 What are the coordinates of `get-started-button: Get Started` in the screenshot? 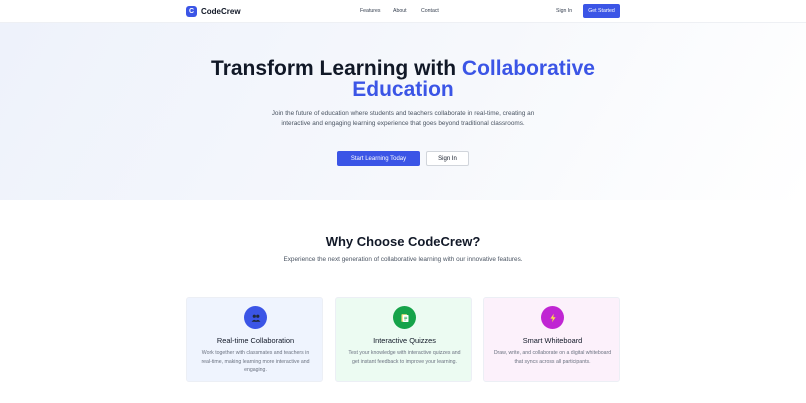 It's located at (601, 11).